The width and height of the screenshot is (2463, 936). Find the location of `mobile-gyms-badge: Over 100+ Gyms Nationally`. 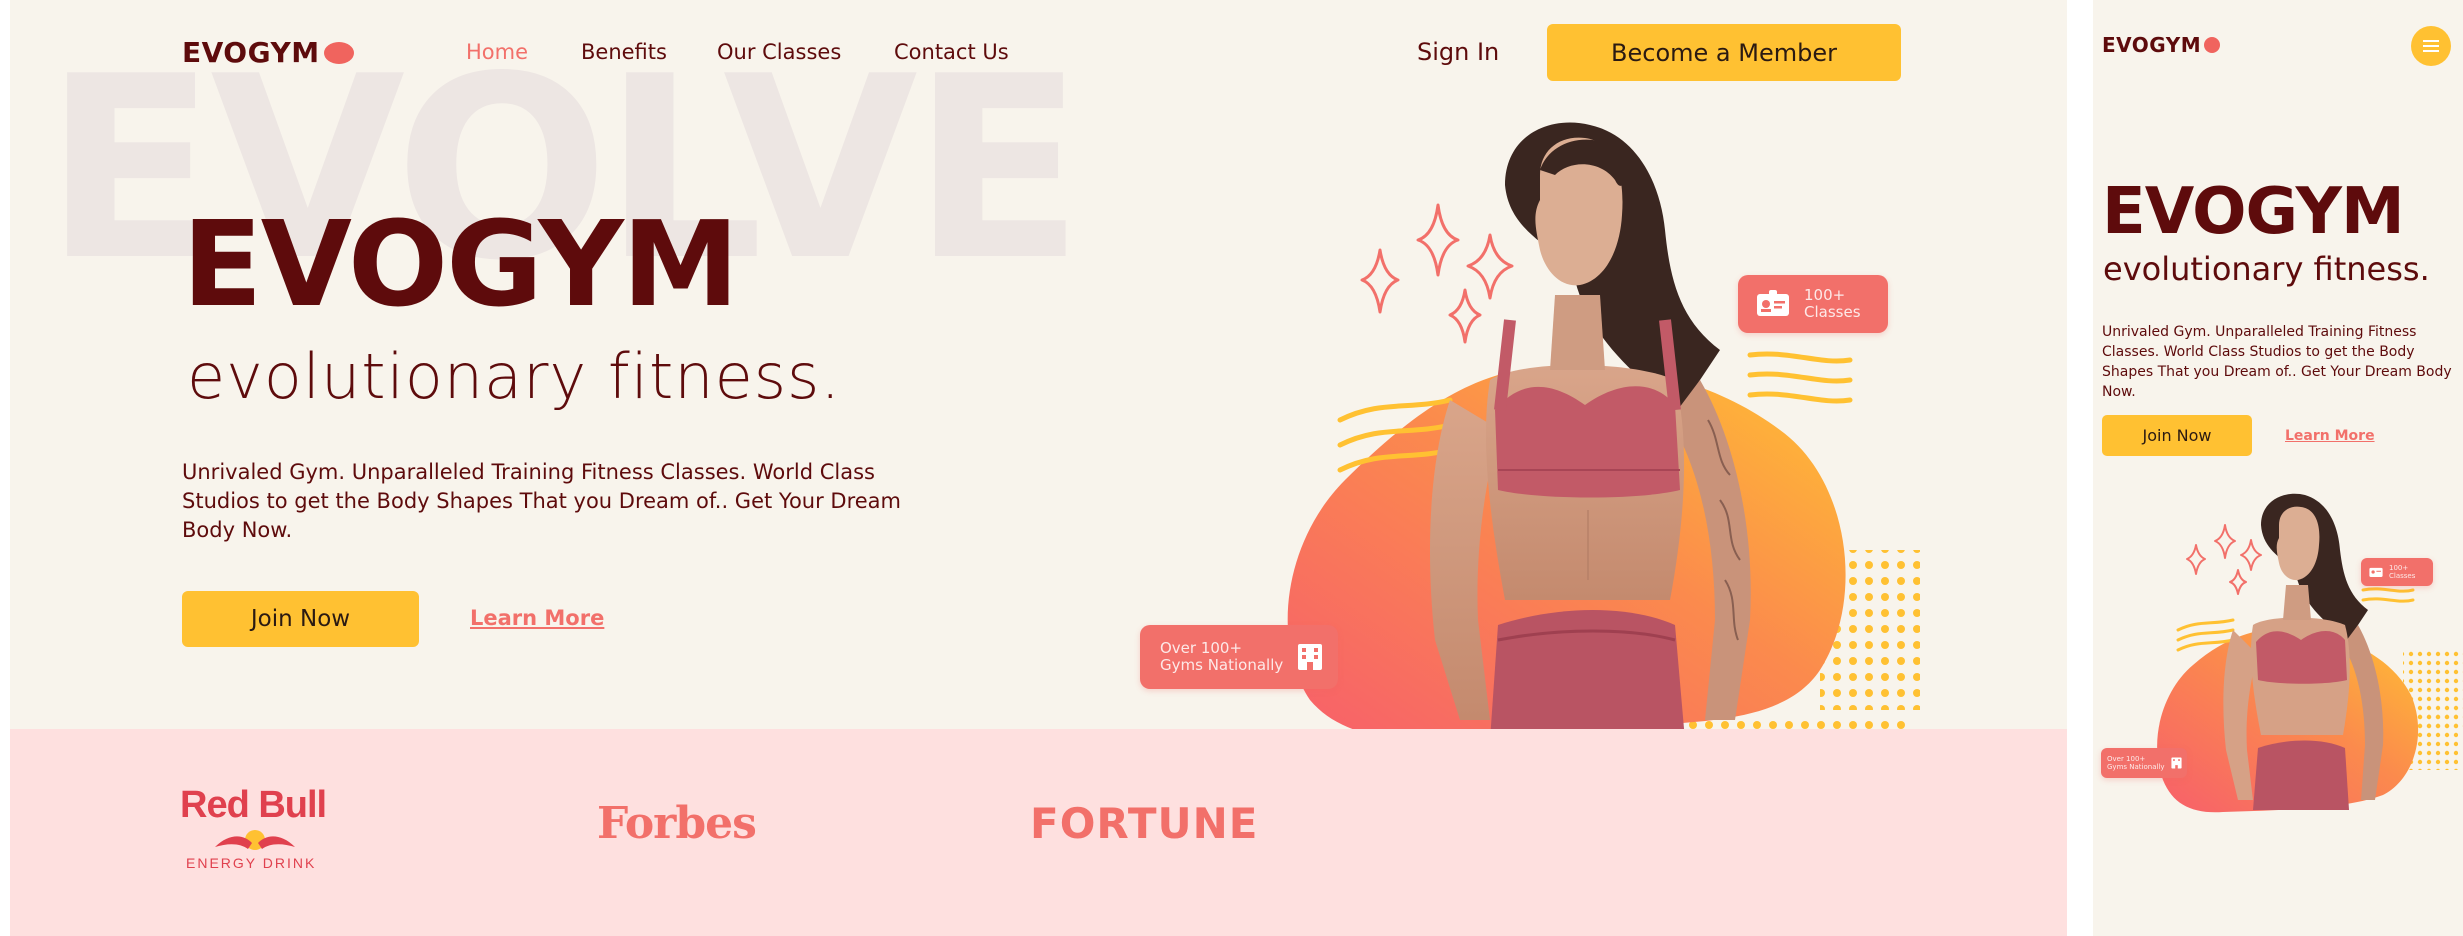

mobile-gyms-badge: Over 100+ Gyms Nationally is located at coordinates (2144, 763).